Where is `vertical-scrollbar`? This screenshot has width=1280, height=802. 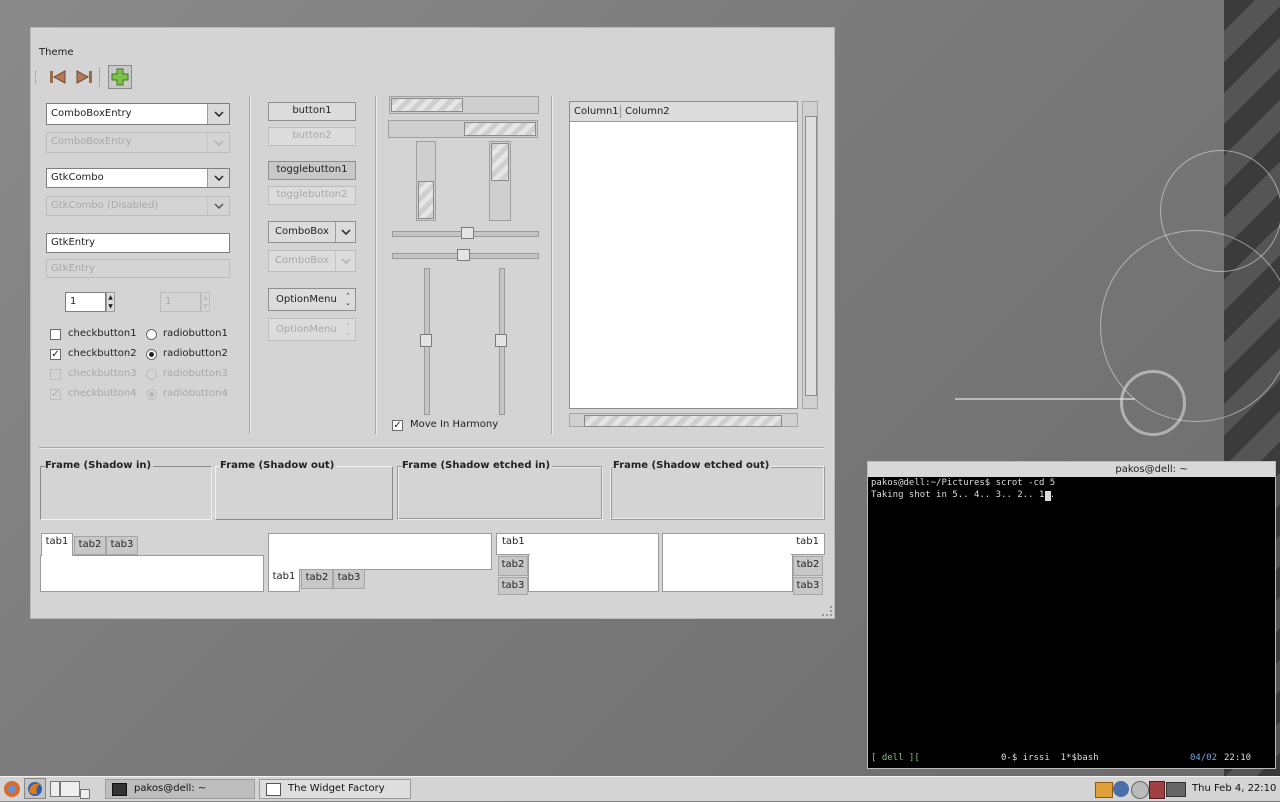
vertical-scrollbar is located at coordinates (810, 255).